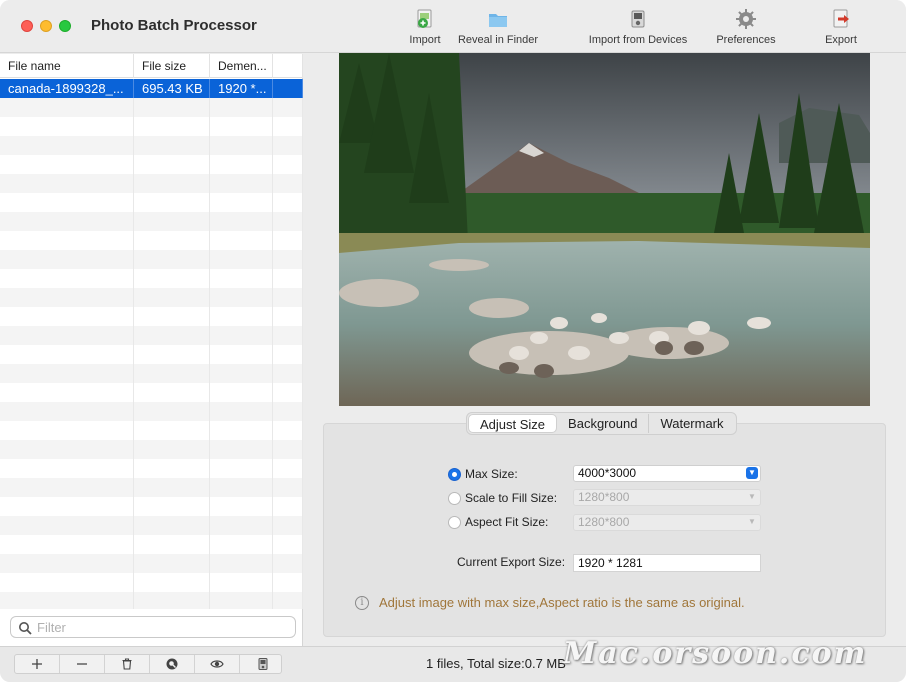 Image resolution: width=906 pixels, height=682 pixels. Describe the element at coordinates (513, 423) in the screenshot. I see `tab-adjust-size: Adjust Size` at that location.